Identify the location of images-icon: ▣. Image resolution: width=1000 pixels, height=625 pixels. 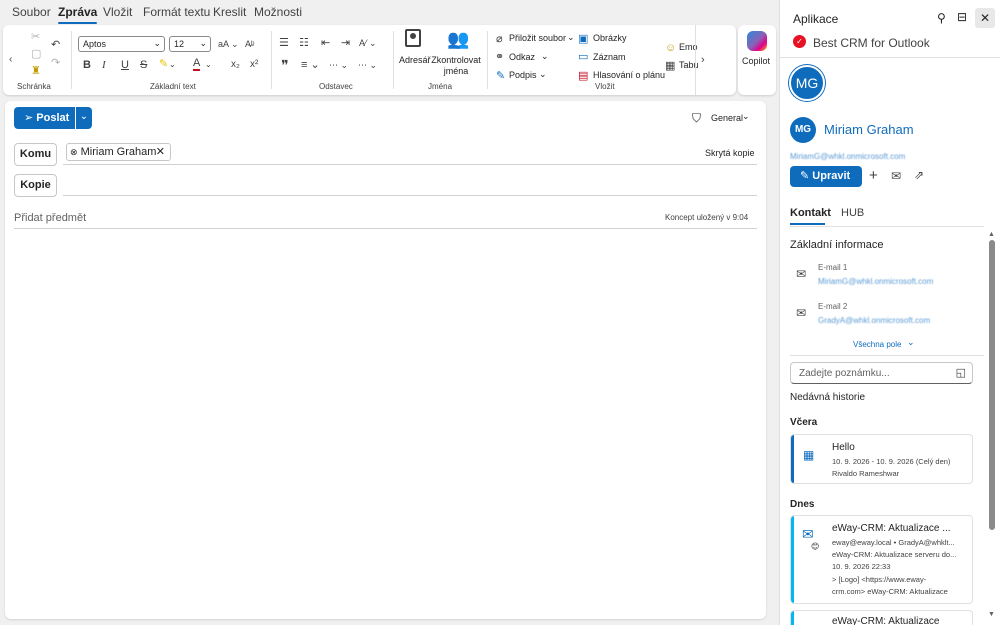
(583, 39).